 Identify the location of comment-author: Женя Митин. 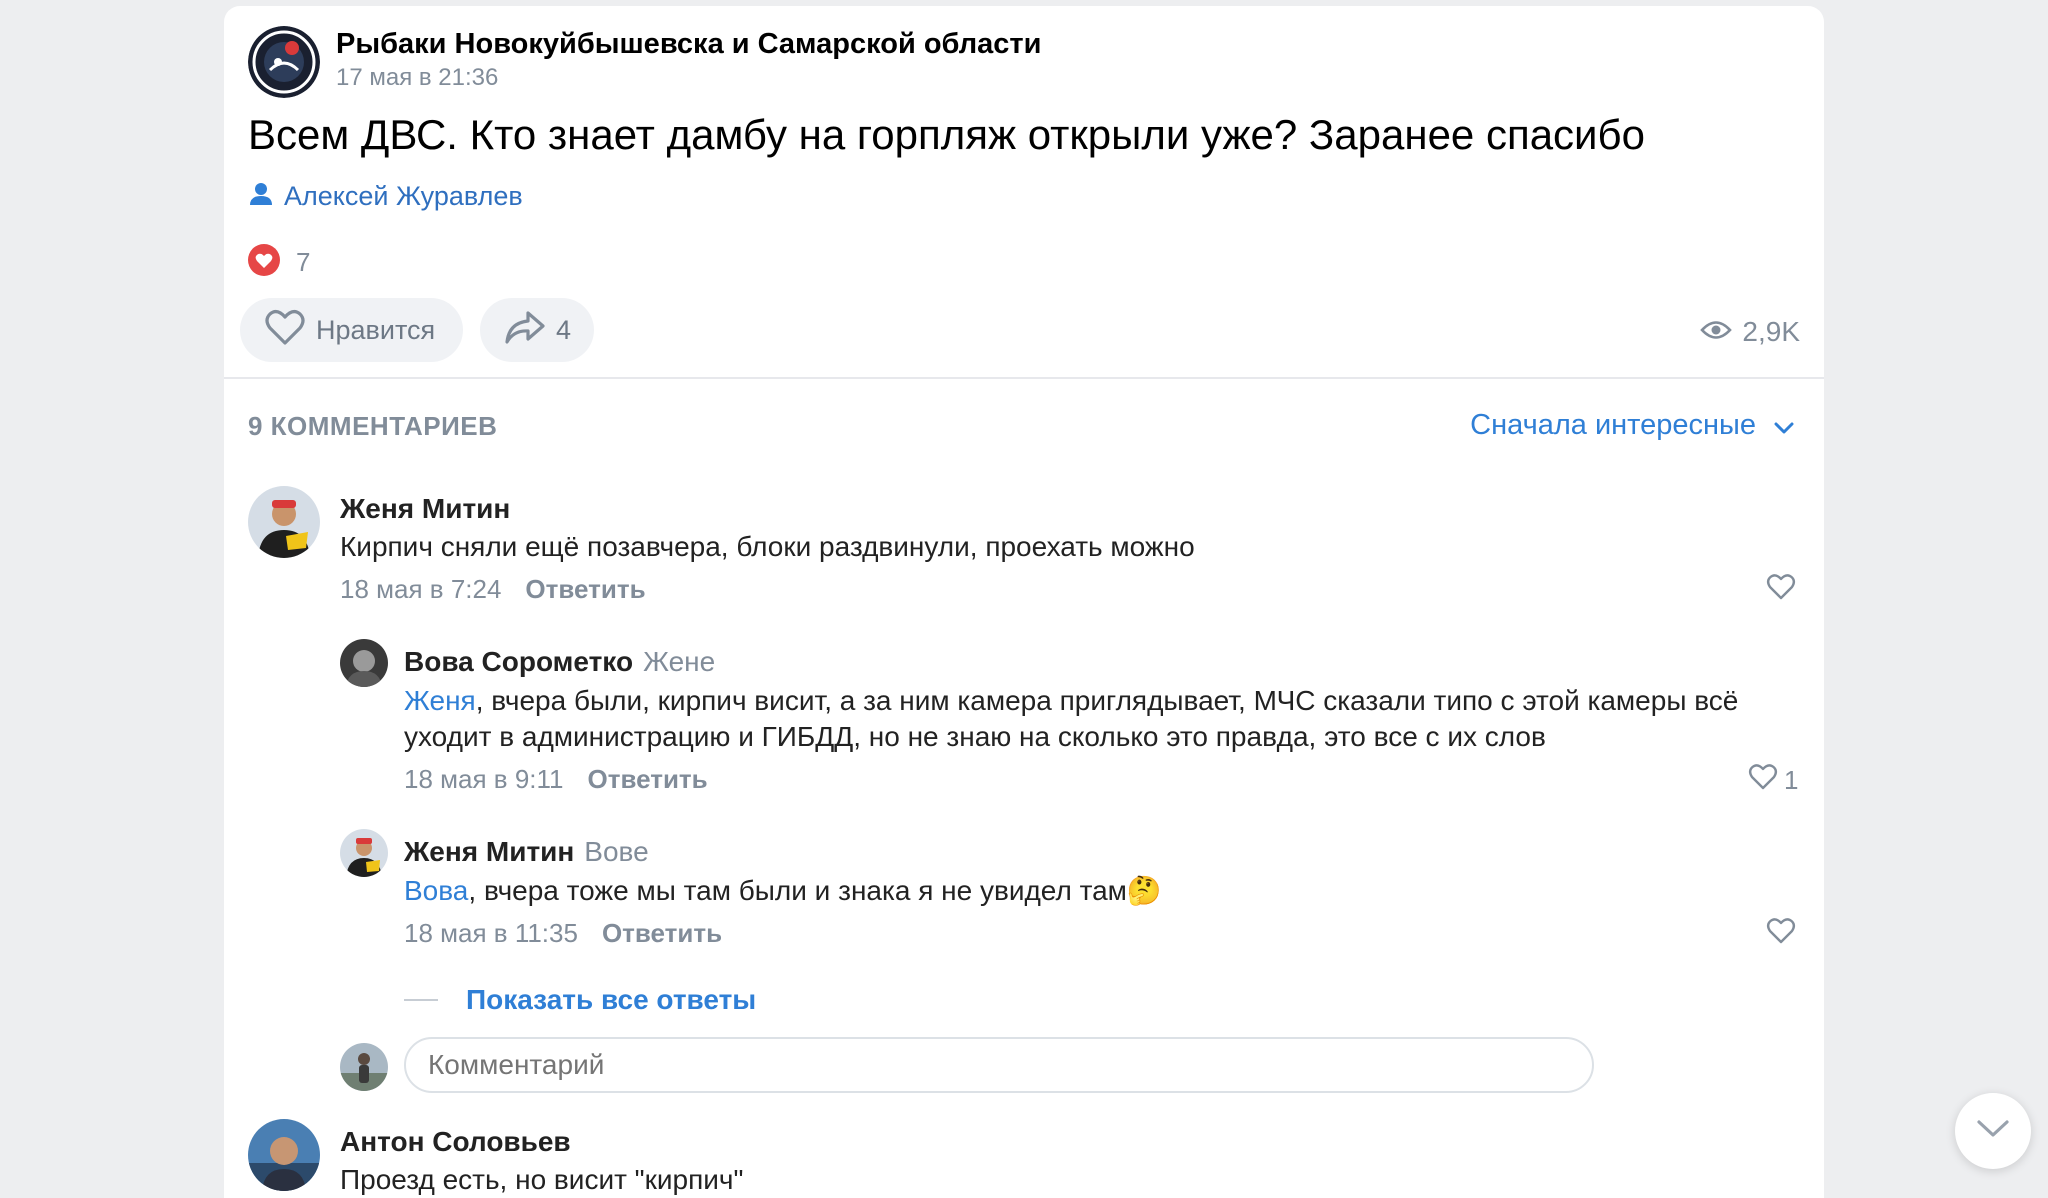
(425, 509).